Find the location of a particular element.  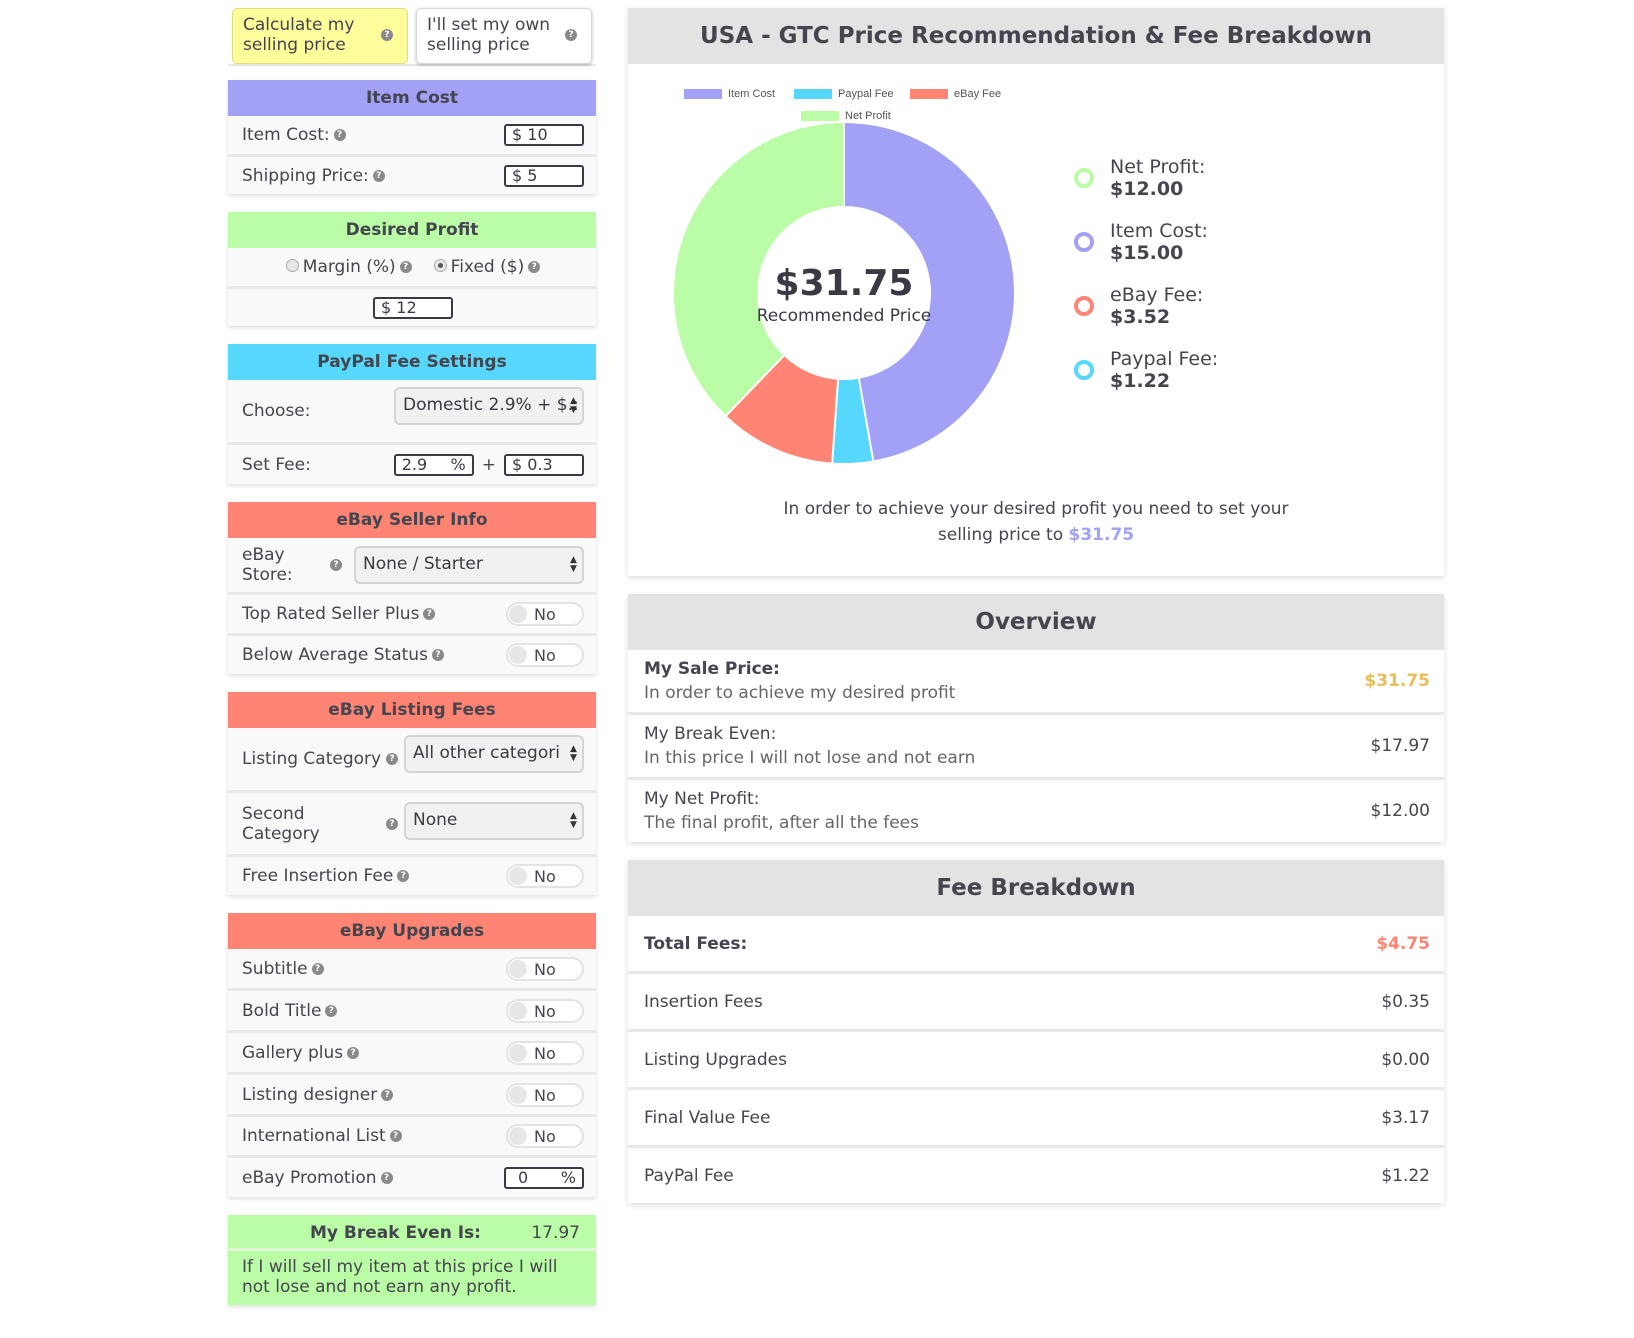

upgrade-row-international: International List? No is located at coordinates (412, 1134).